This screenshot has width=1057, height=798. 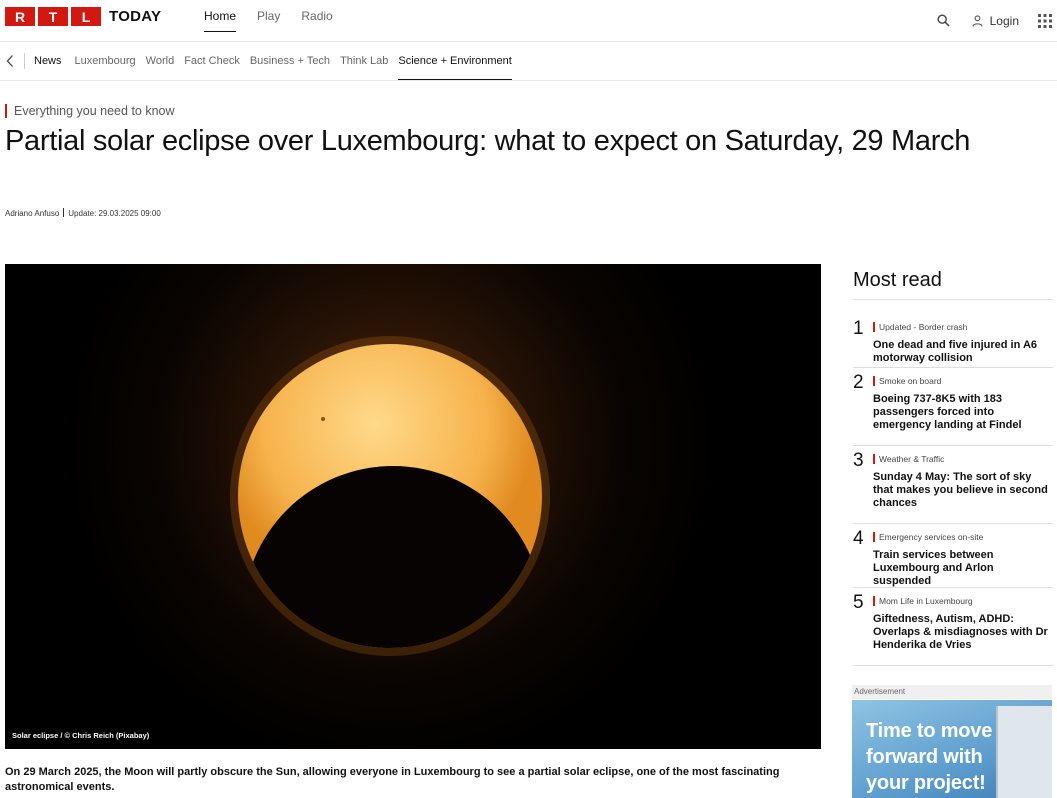 I want to click on apps-grid-icon, so click(x=1045, y=21).